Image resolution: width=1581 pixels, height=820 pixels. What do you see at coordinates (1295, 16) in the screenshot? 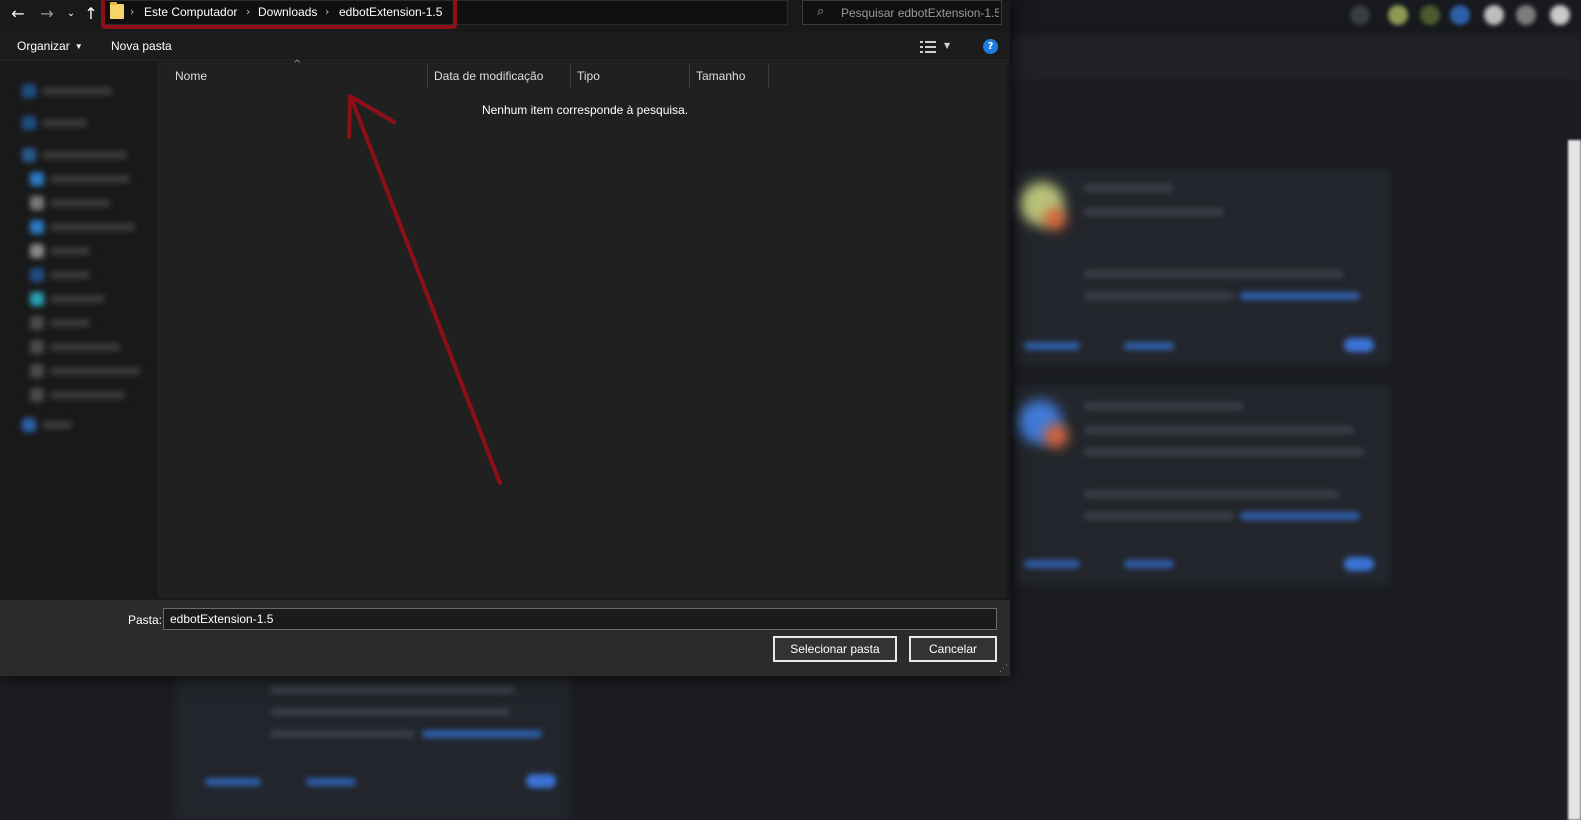
I see `background-toolbar` at bounding box center [1295, 16].